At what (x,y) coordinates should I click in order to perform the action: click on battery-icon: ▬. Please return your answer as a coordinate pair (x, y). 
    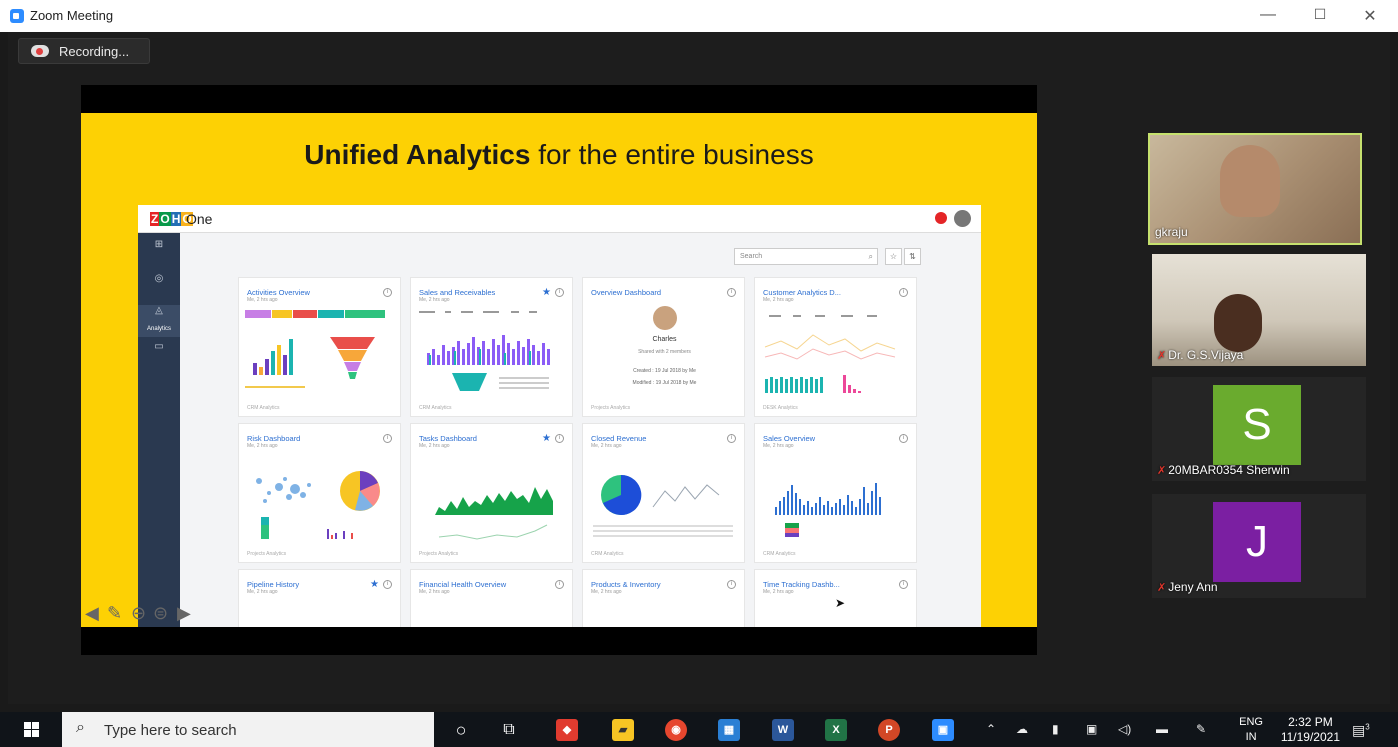
    Looking at the image, I should click on (1162, 729).